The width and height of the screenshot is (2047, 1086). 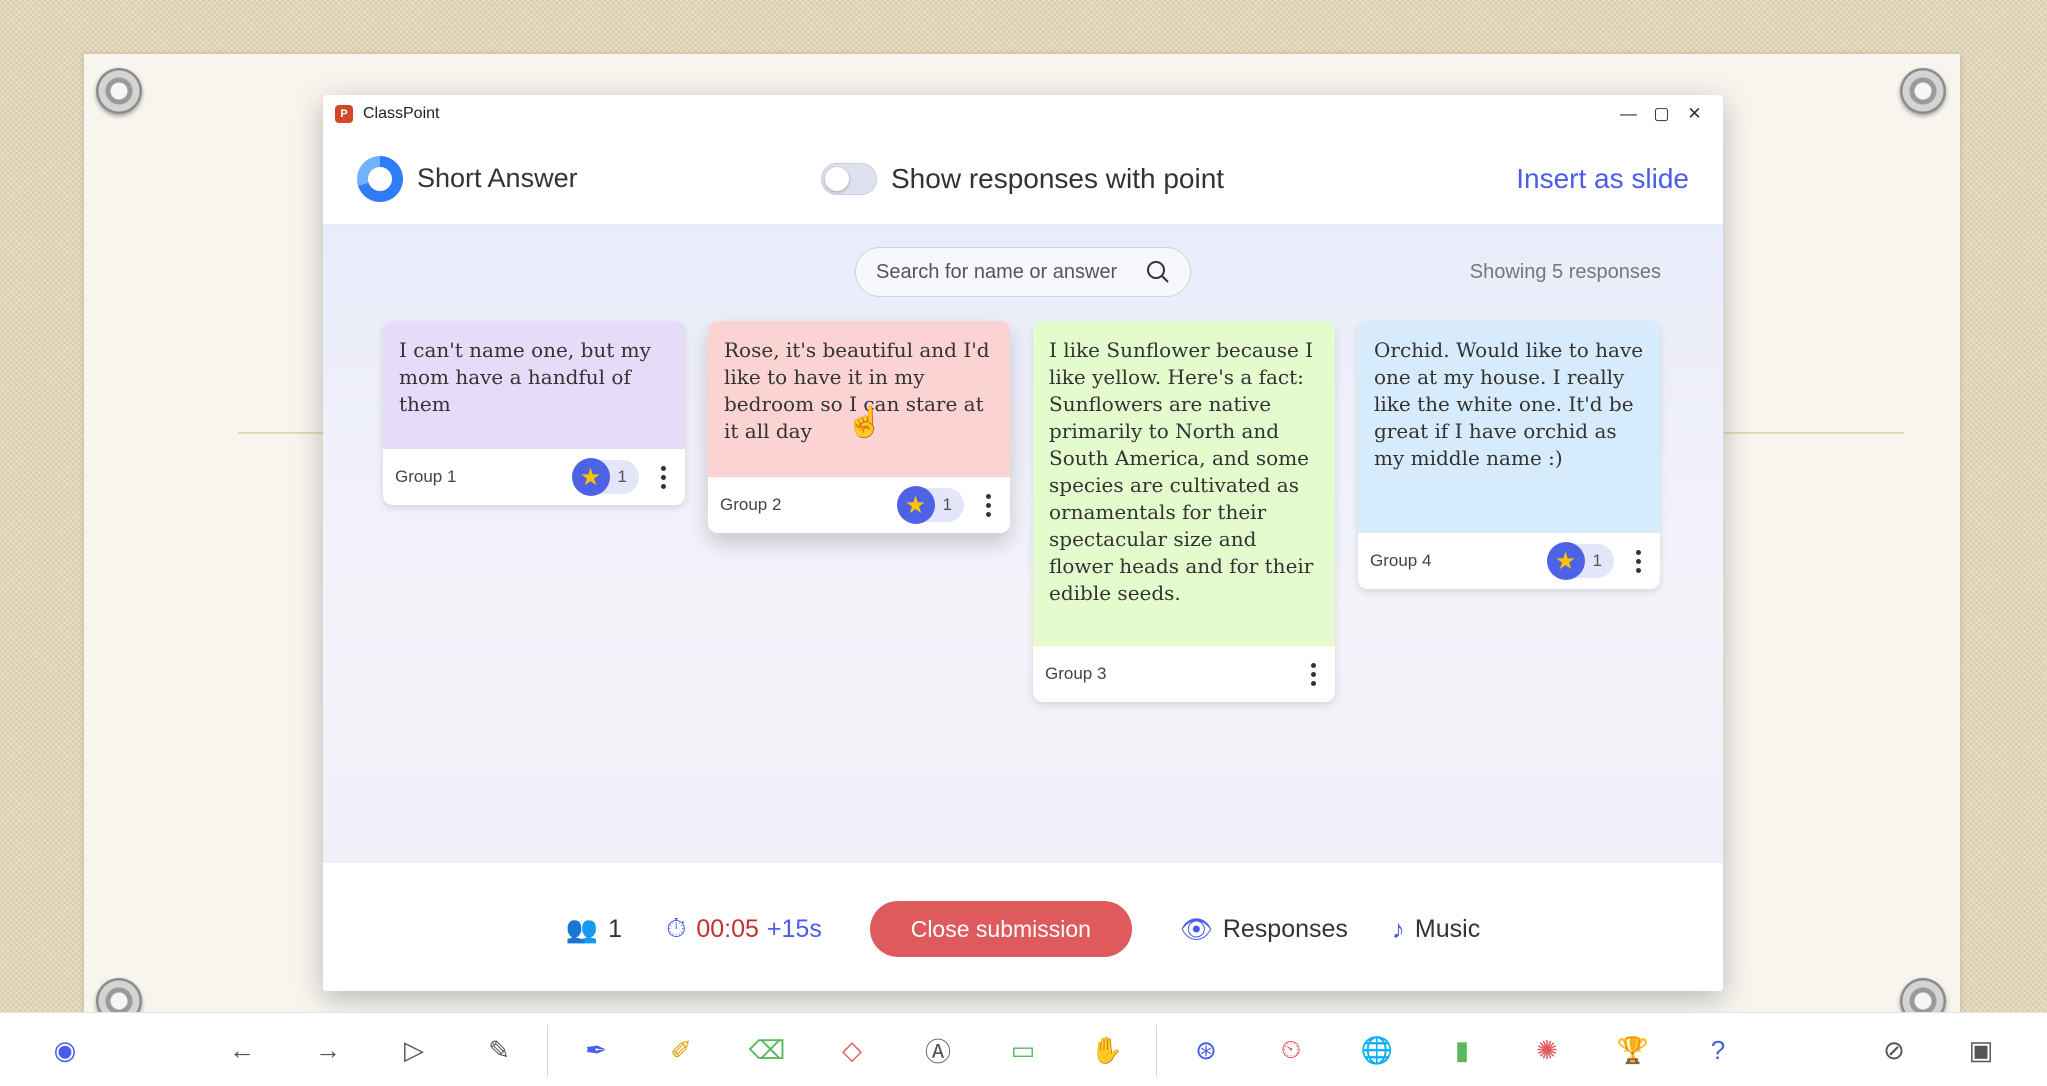 I want to click on show-points-toggle-group: Show responses with point, so click(x=1023, y=178).